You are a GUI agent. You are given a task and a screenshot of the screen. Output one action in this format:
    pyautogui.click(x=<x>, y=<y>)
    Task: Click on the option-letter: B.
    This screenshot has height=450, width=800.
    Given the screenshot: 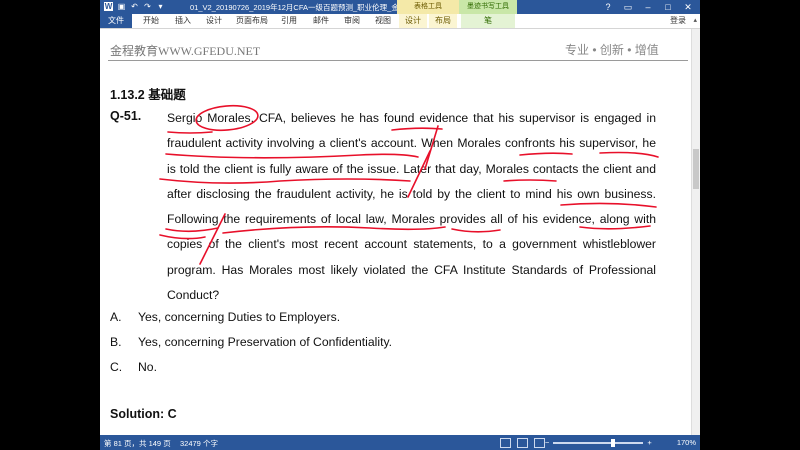 What is the action you would take?
    pyautogui.click(x=116, y=342)
    